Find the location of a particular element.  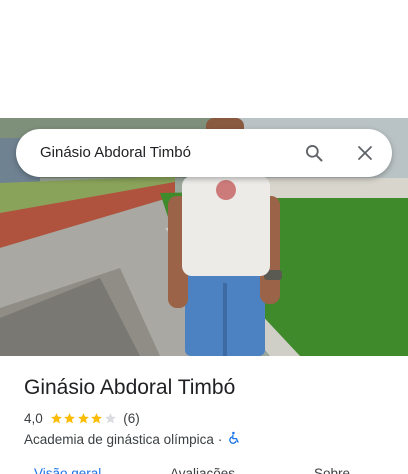

star-rating is located at coordinates (84, 418).